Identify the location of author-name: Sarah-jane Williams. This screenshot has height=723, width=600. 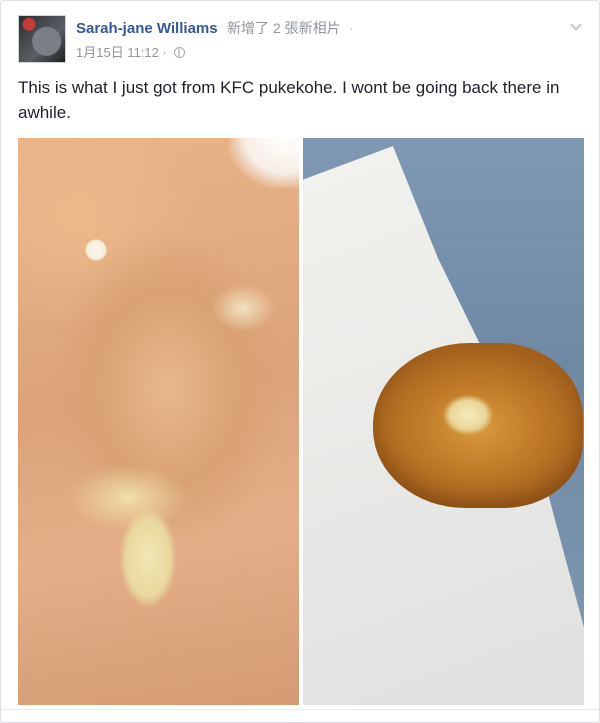
(147, 28).